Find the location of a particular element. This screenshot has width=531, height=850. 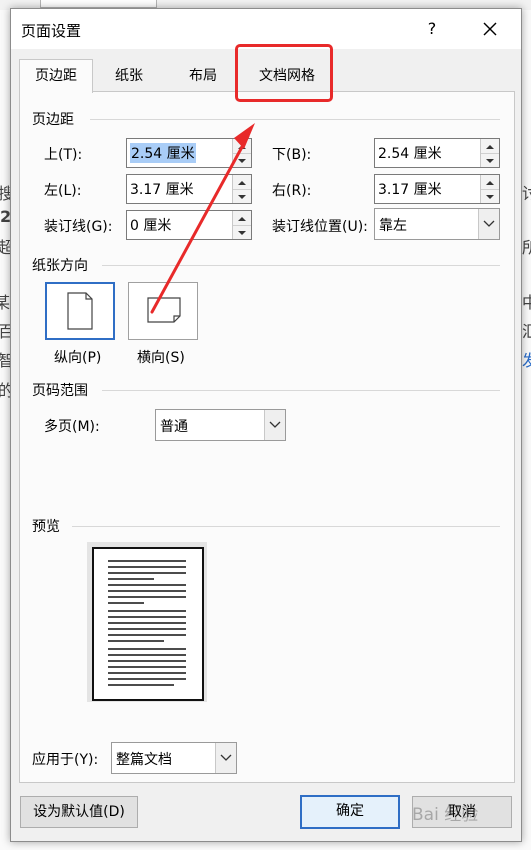

tab-margins: 页边距 is located at coordinates (56, 76).